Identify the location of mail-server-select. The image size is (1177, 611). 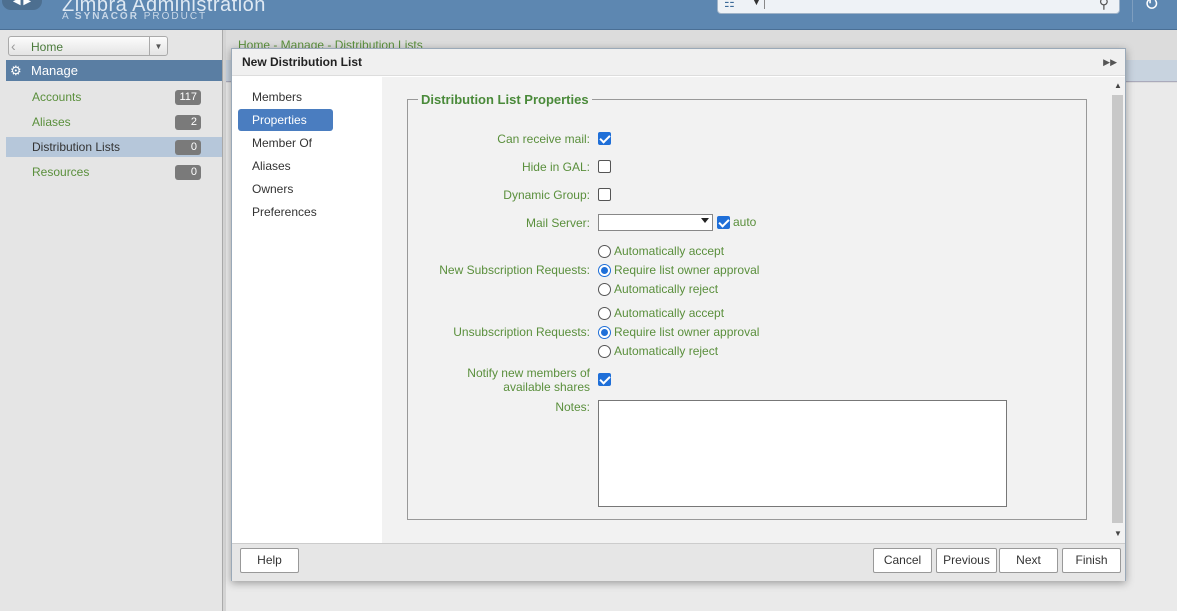
(655, 222).